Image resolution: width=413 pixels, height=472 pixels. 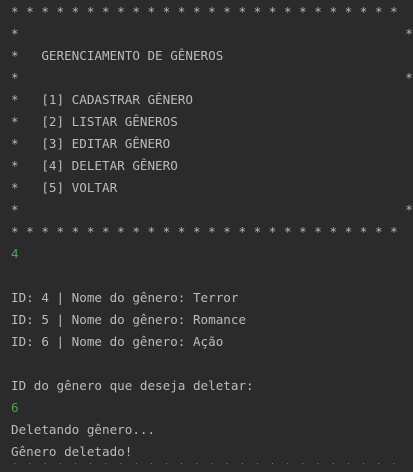 I want to click on user-input-id: 6, so click(x=15, y=407).